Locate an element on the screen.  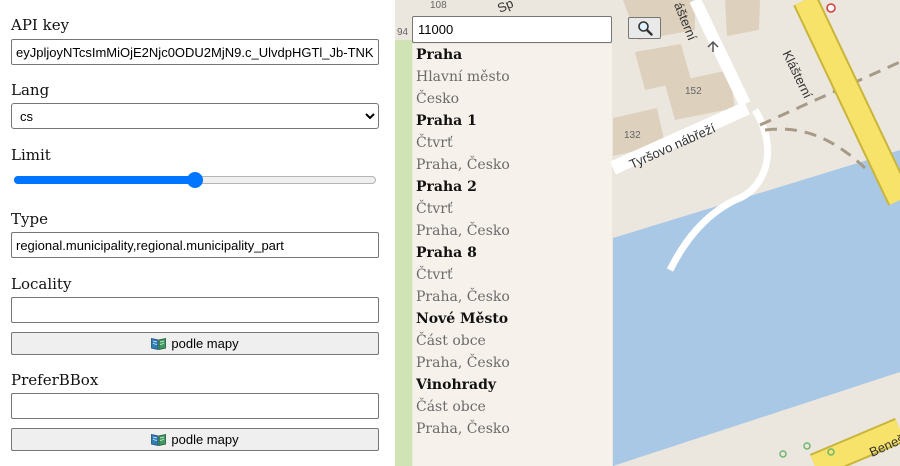
suggestion-detail: Česko is located at coordinates (438, 99).